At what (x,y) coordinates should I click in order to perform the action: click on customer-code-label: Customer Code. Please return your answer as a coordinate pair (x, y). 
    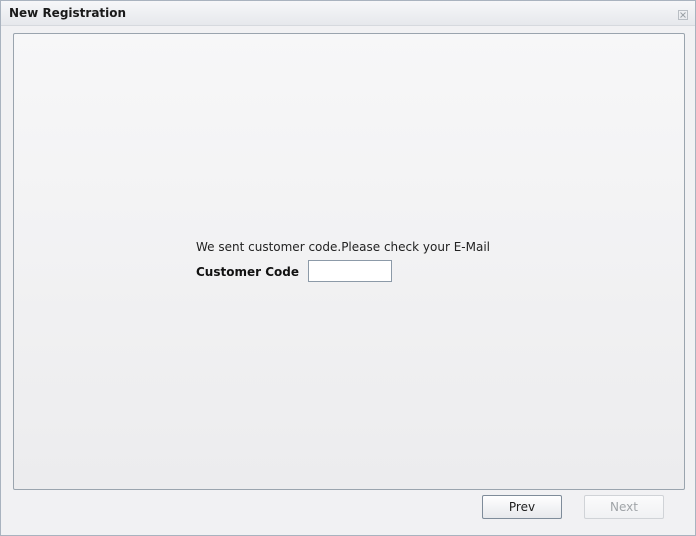
    Looking at the image, I should click on (247, 272).